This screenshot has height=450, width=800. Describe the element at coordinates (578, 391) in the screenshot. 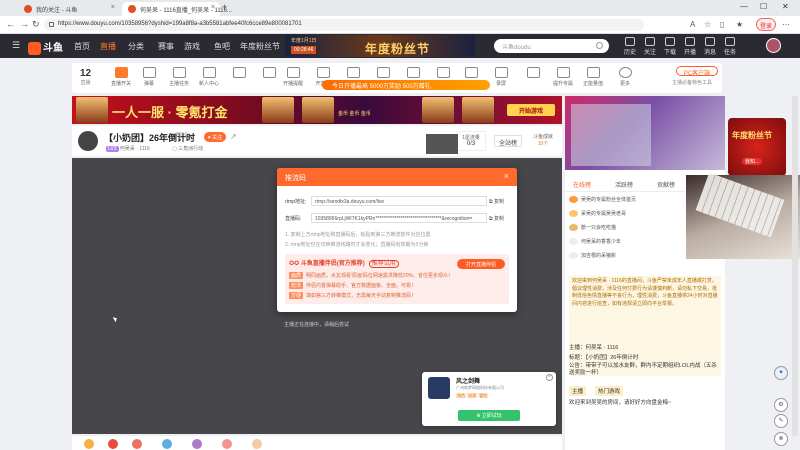

I see `host-tag: 主播` at that location.